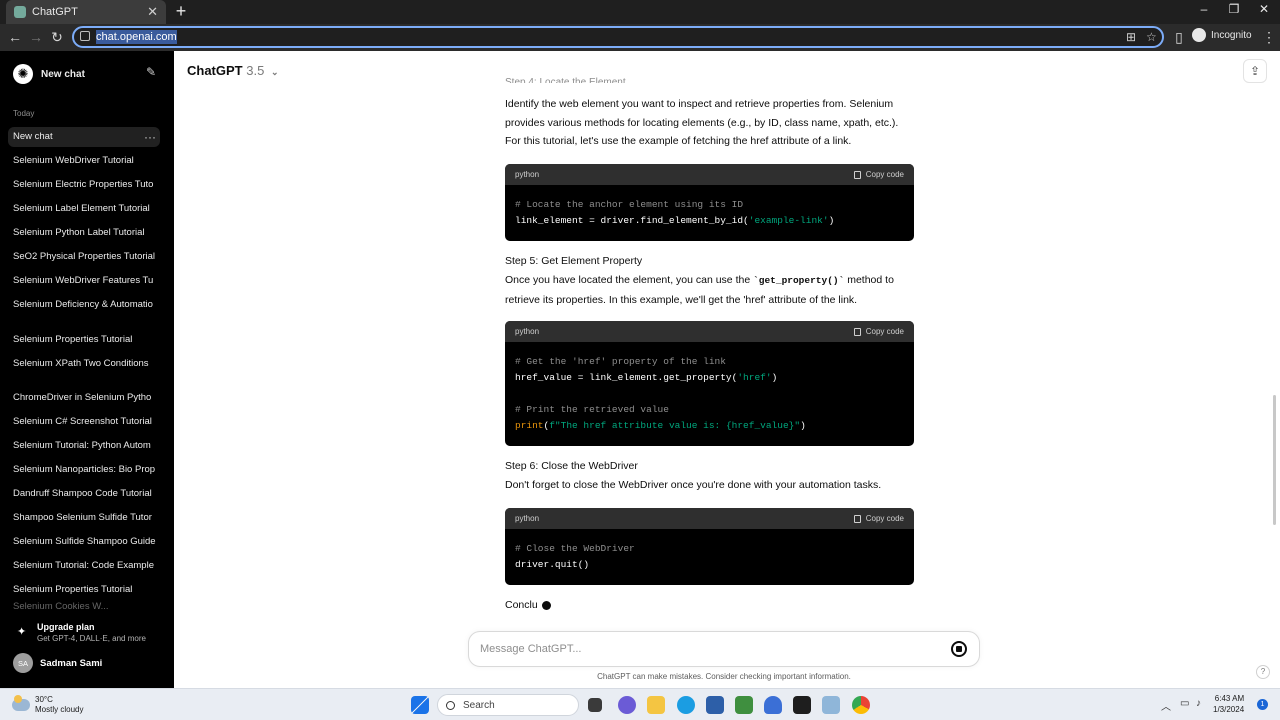  What do you see at coordinates (1179, 37) in the screenshot?
I see `side-panel-icon: ▯` at bounding box center [1179, 37].